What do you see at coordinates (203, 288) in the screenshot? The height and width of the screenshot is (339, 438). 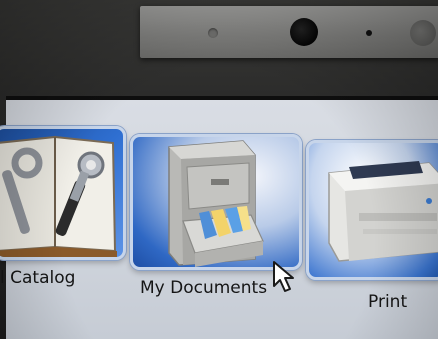 I see `my-documents-label: My Documents` at bounding box center [203, 288].